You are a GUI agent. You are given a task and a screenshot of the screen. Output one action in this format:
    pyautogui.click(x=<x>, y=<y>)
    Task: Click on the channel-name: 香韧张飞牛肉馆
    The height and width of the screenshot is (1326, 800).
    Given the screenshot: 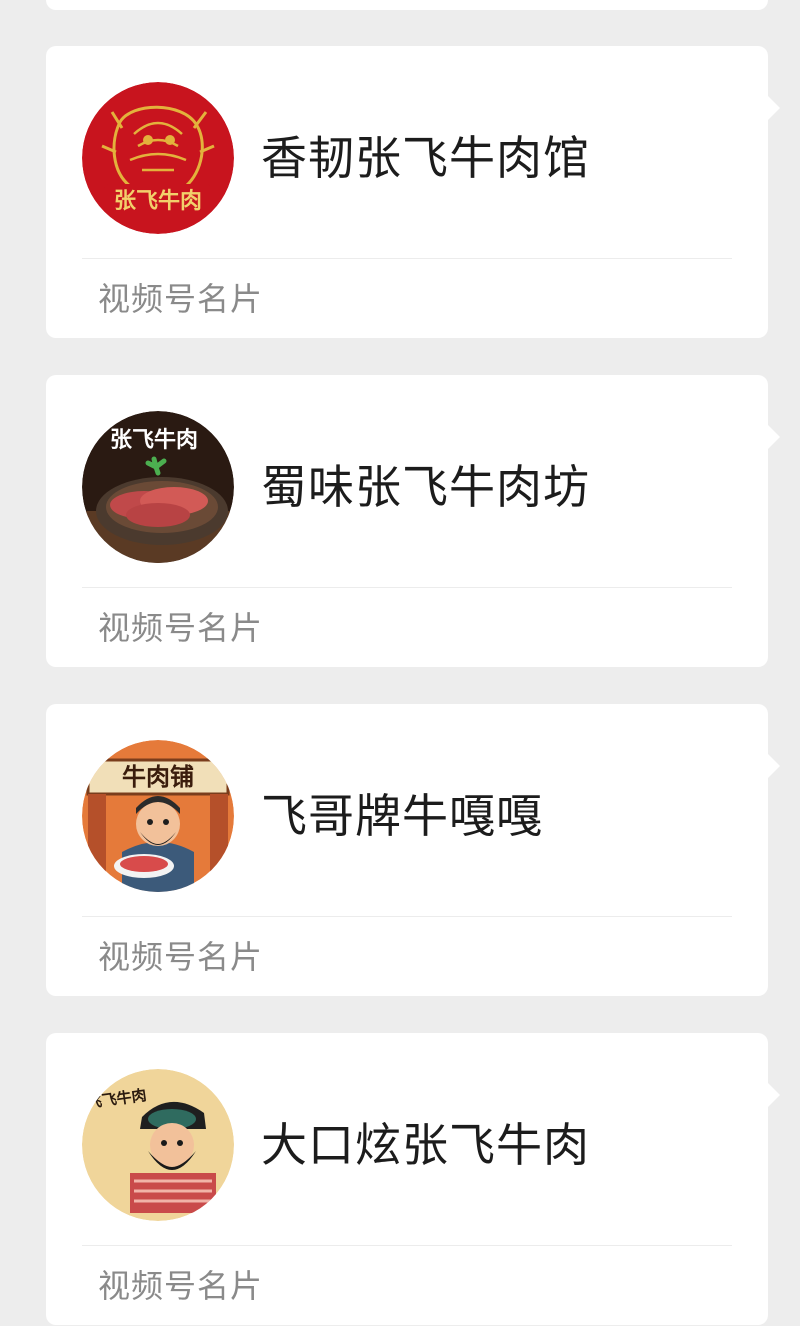 What is the action you would take?
    pyautogui.click(x=425, y=158)
    